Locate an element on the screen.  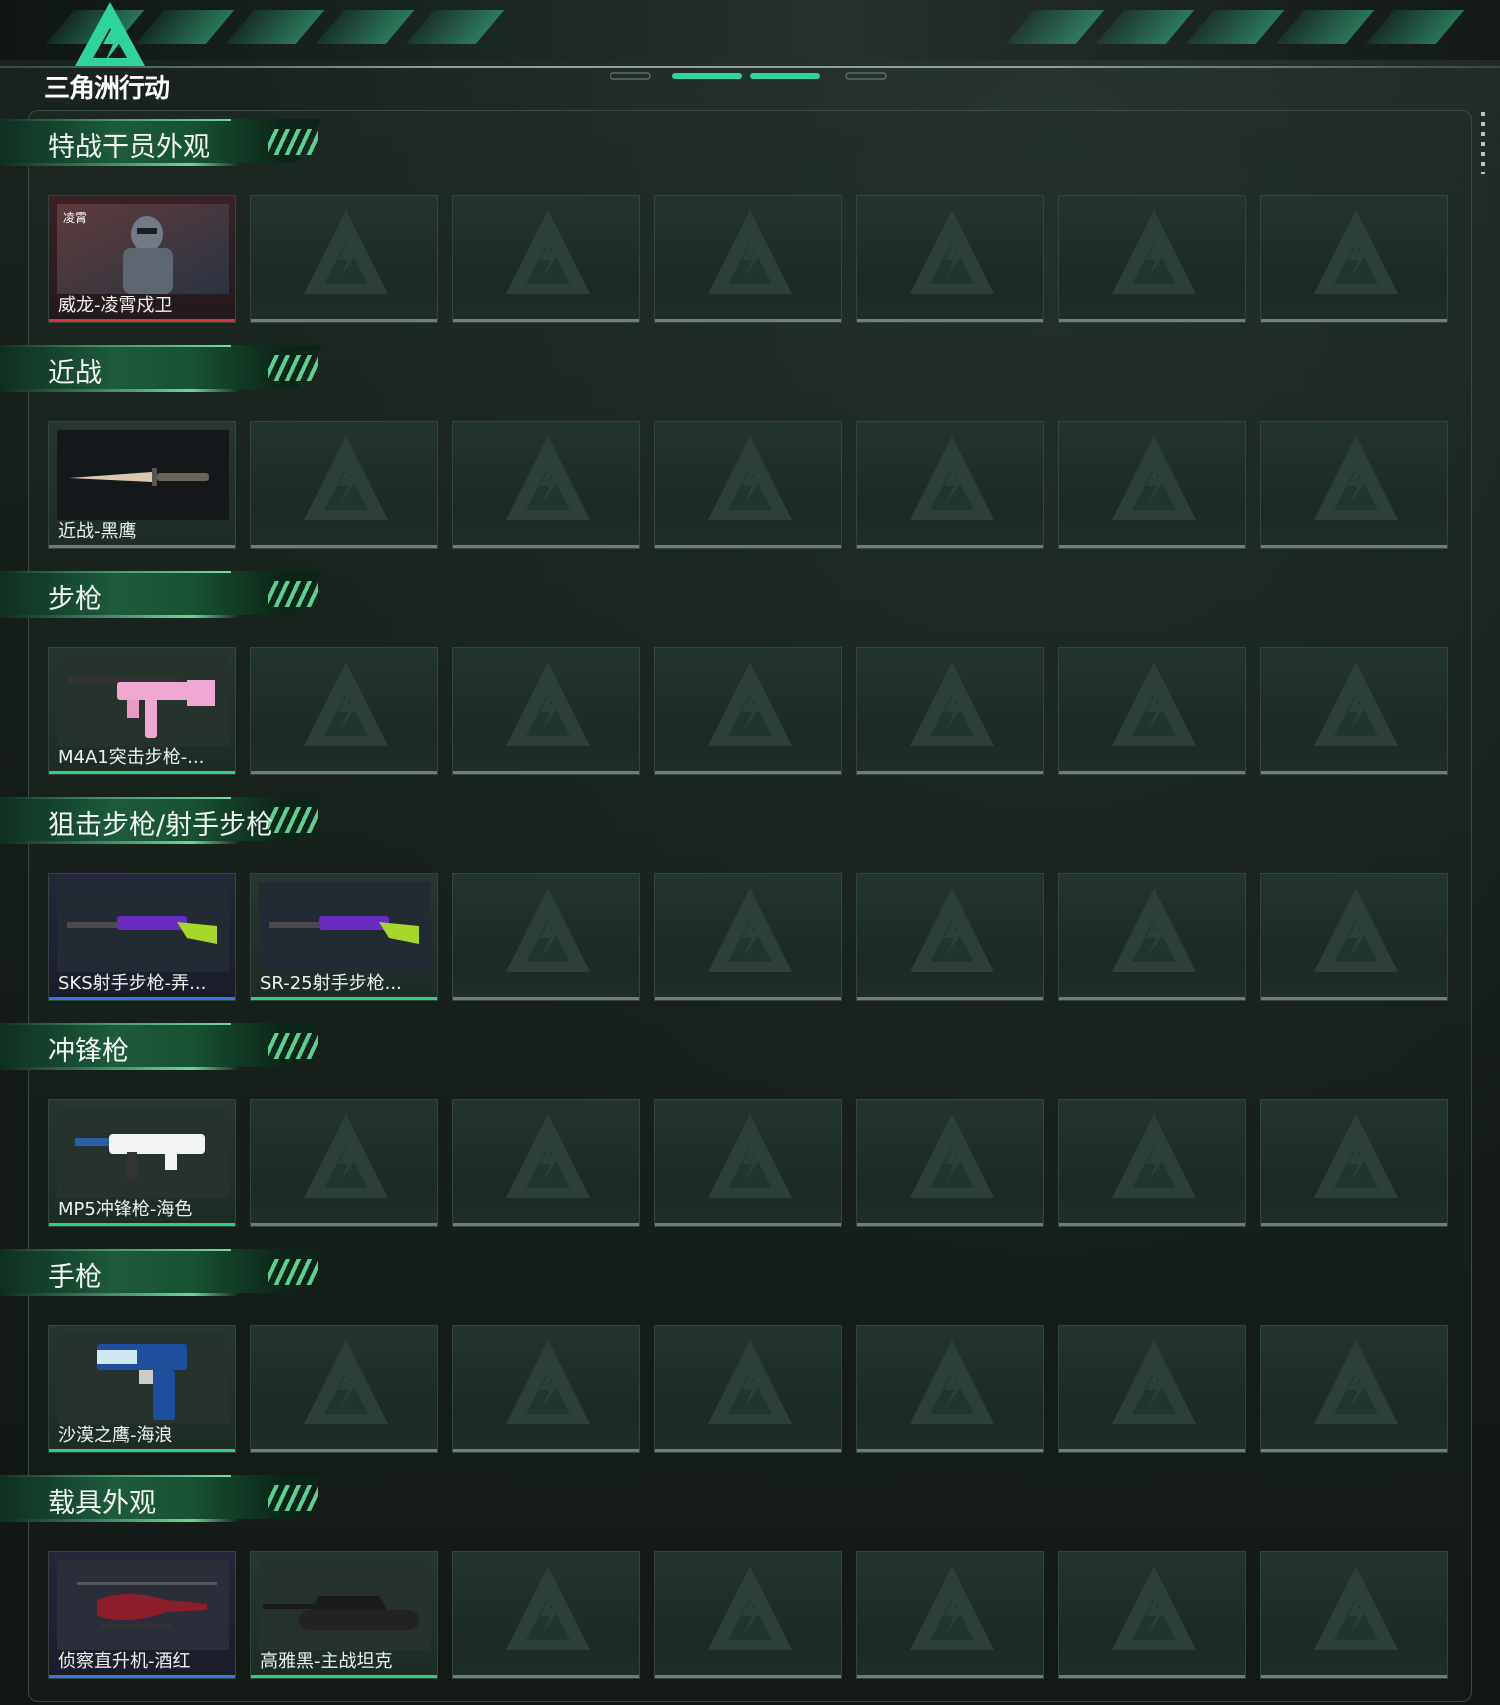
svg-text: 凌霄 is located at coordinates (75, 218).